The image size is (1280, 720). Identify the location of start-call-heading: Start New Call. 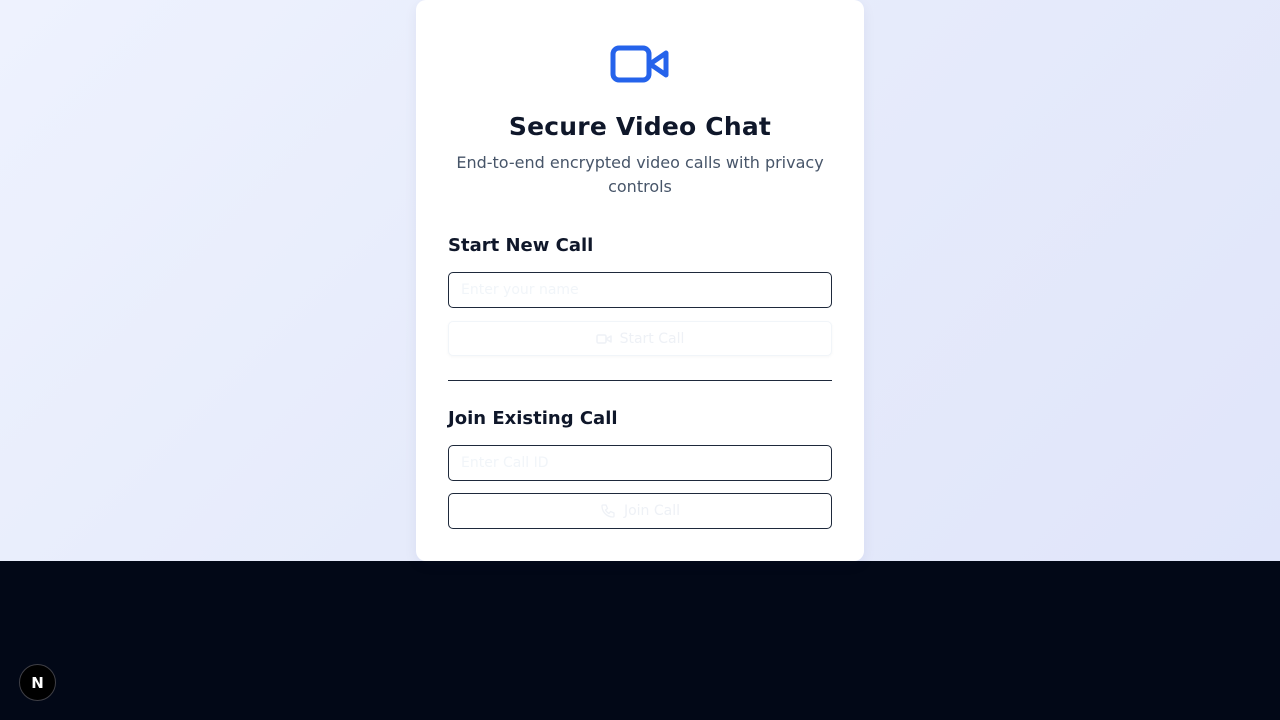
(521, 245).